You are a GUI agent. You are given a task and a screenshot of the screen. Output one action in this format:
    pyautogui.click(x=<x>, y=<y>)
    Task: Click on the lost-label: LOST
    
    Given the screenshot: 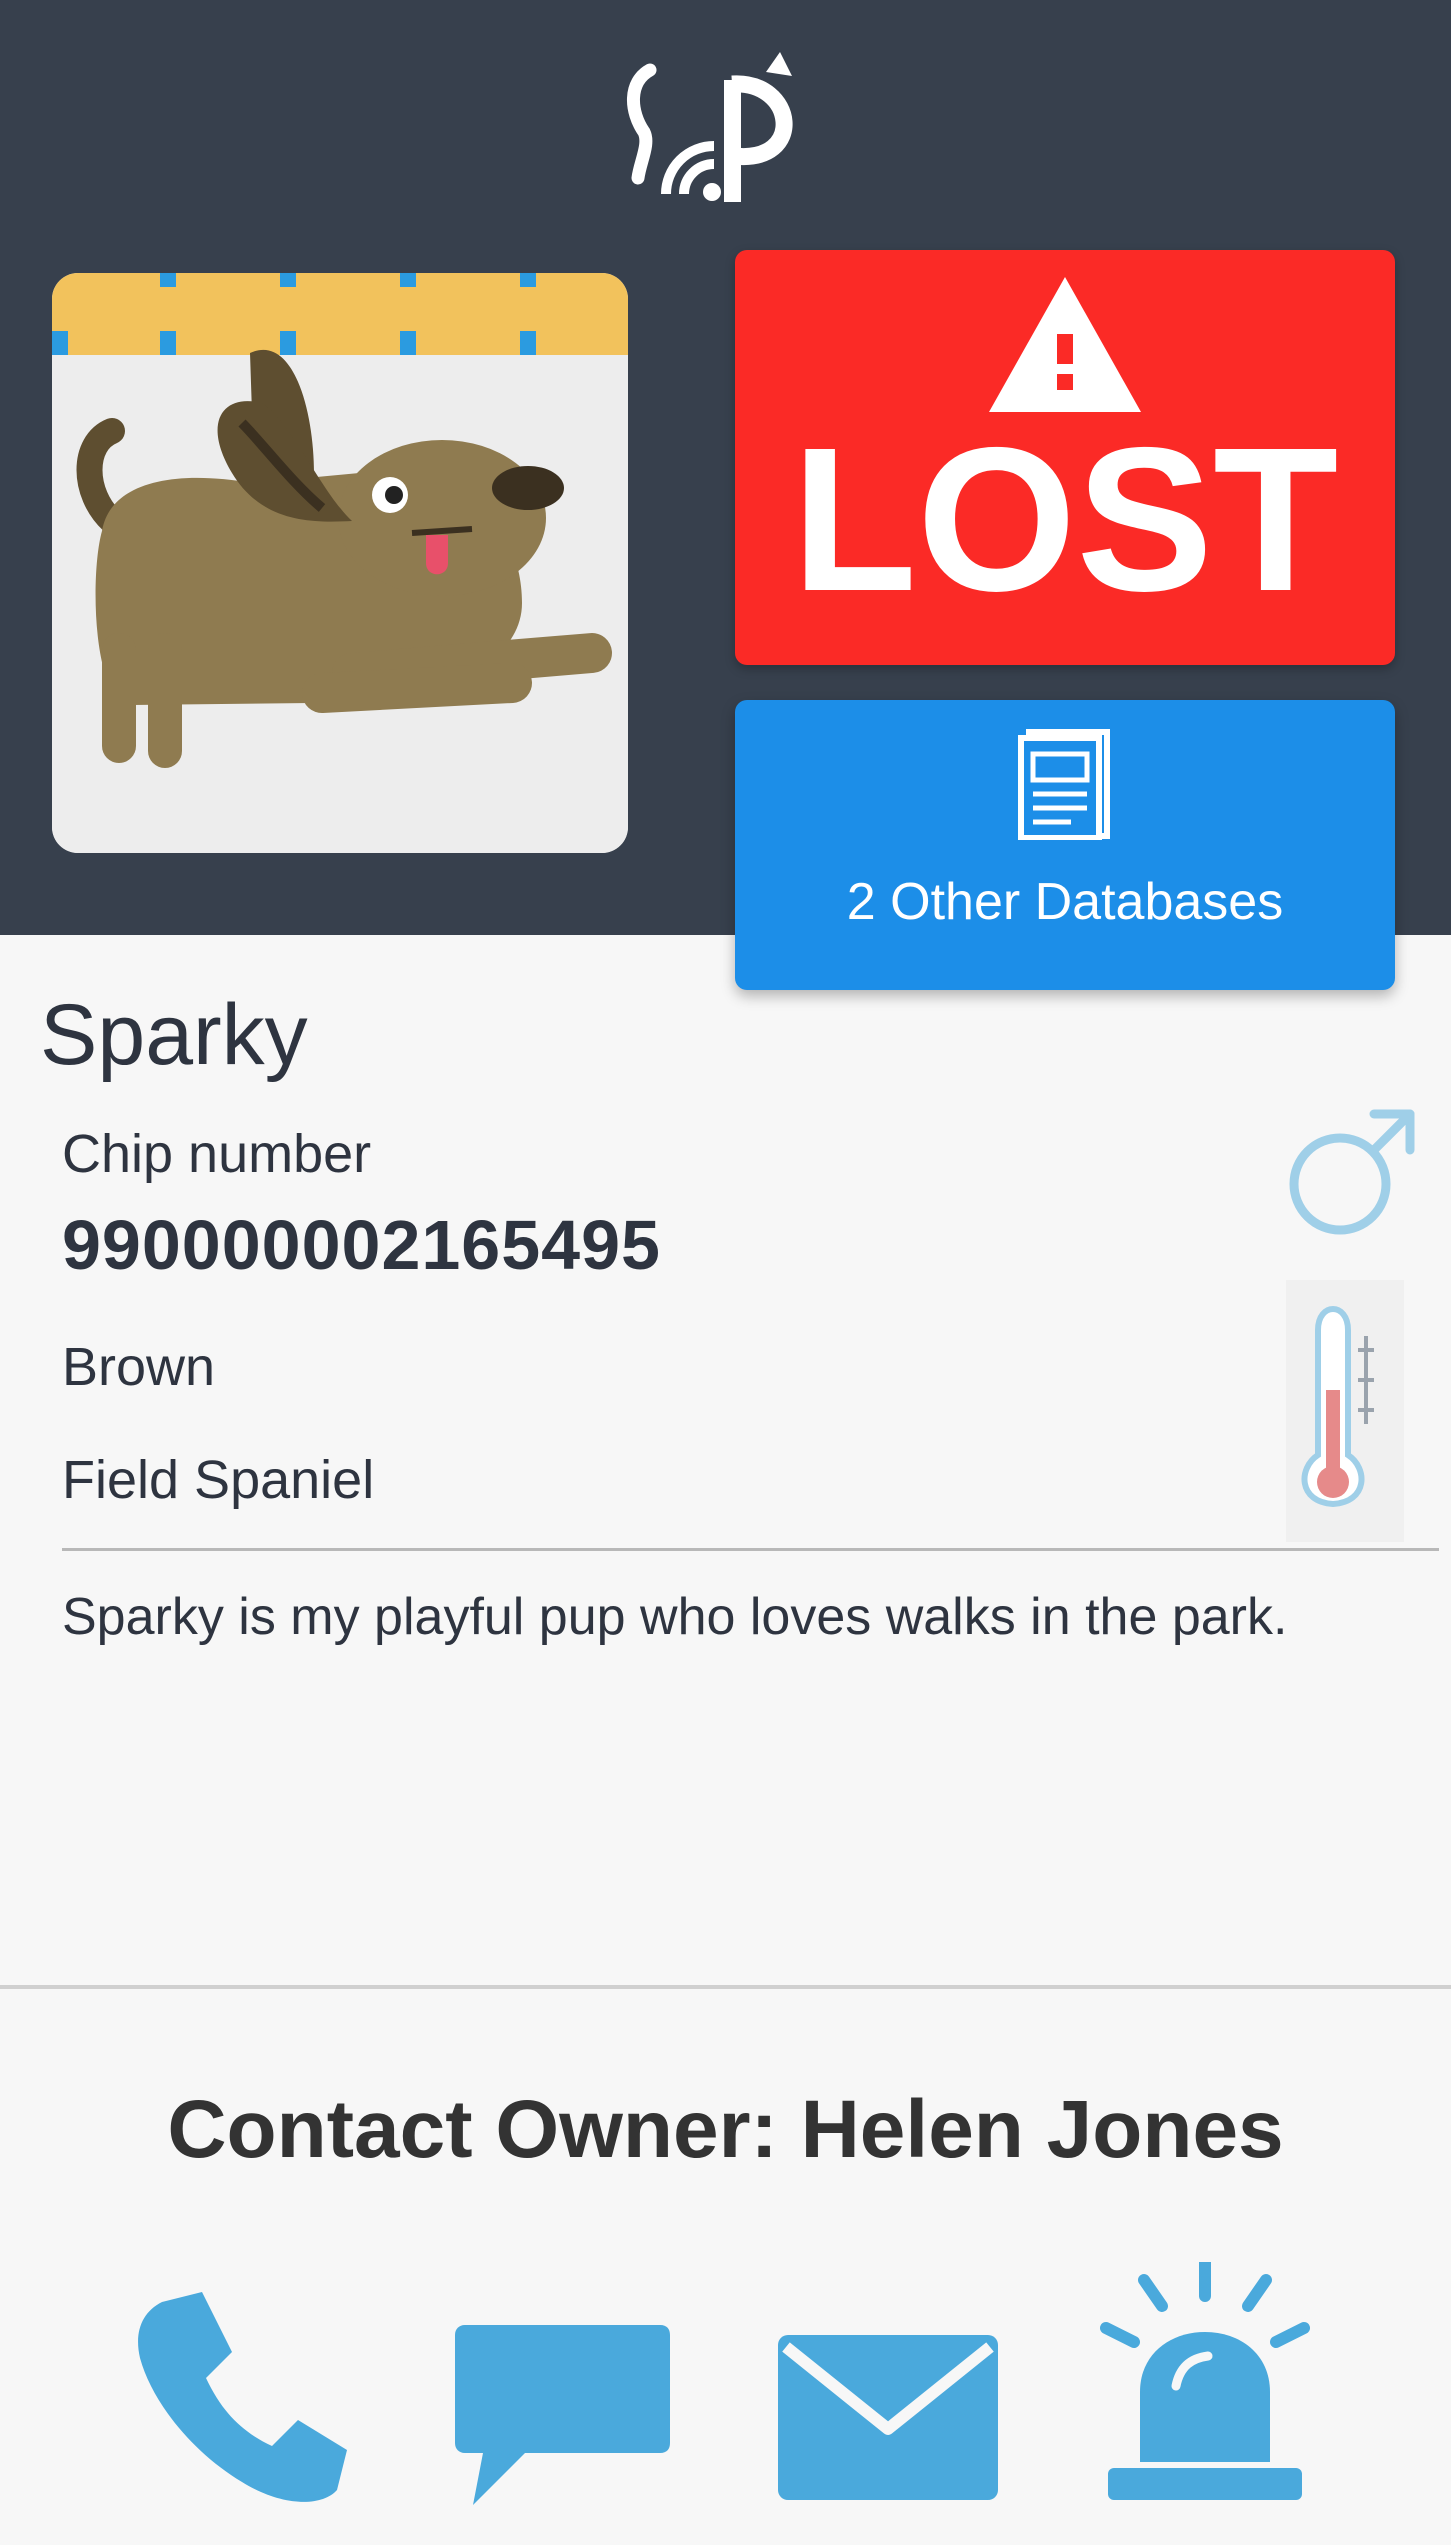 What is the action you would take?
    pyautogui.click(x=1065, y=519)
    